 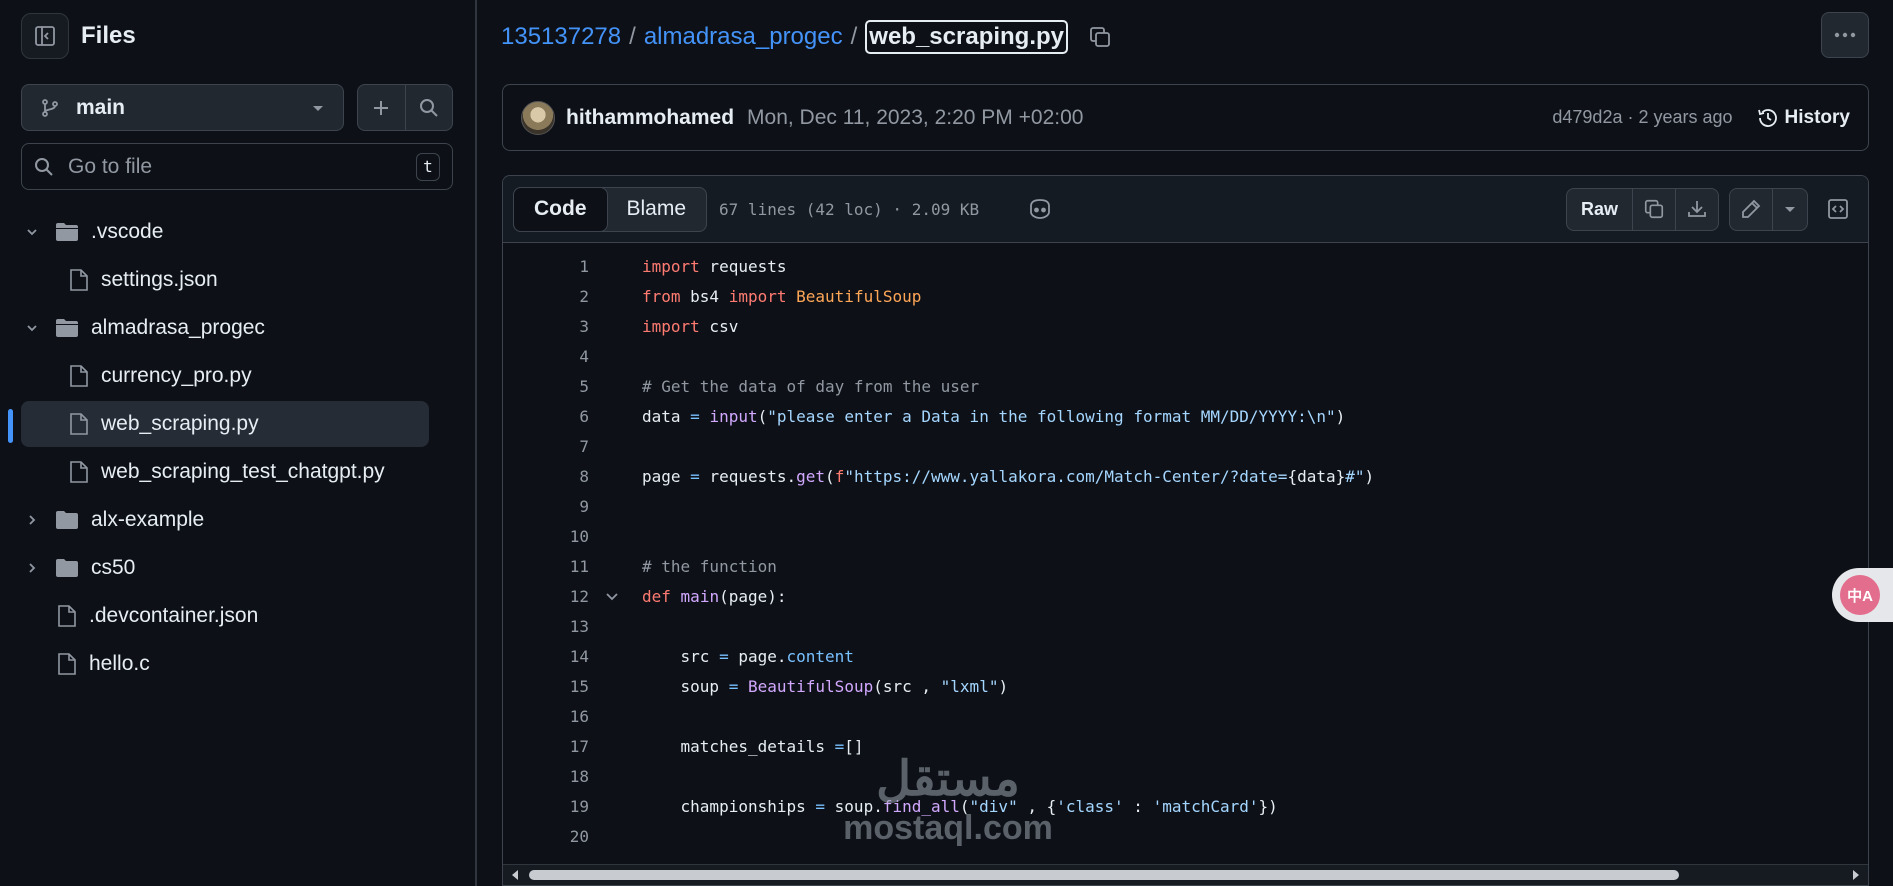 What do you see at coordinates (182, 107) in the screenshot?
I see `branch-selector: main` at bounding box center [182, 107].